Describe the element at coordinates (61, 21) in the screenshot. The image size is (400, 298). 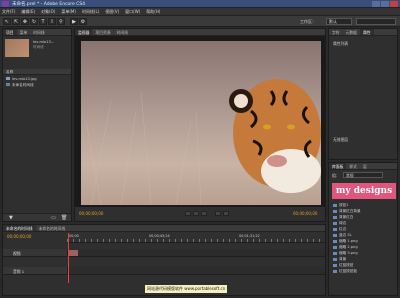
I see `zoom-tool-icon: ⚲` at that location.